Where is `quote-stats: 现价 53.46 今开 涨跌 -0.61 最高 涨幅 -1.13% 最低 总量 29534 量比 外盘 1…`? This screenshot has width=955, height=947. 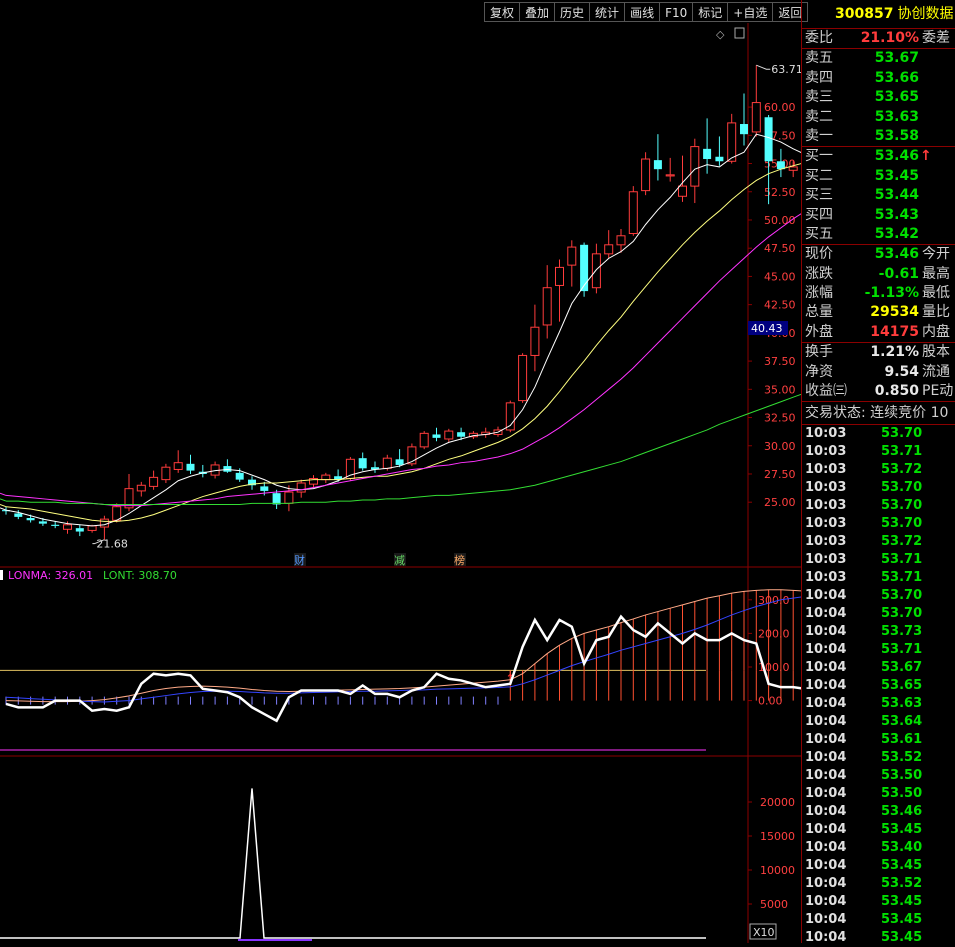 quote-stats: 现价 53.46 今开 涨跌 -0.61 最高 涨幅 -1.13% 最低 总量 29534 量比 外盘 1… is located at coordinates (878, 294).